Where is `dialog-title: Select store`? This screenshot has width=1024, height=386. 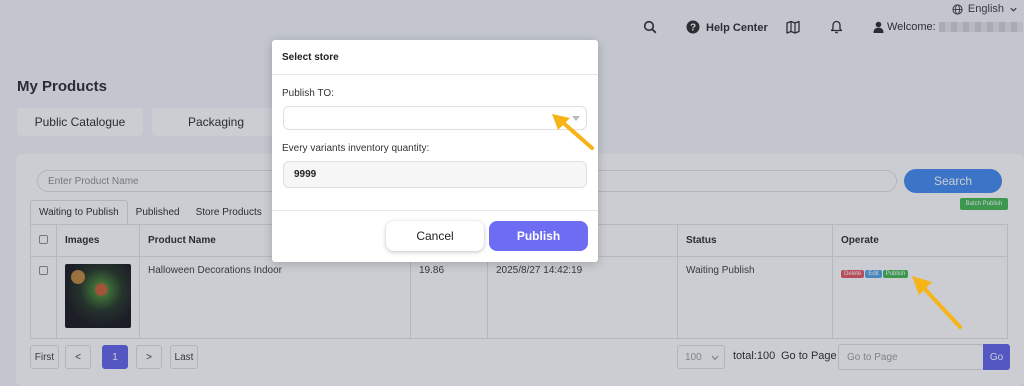
dialog-title: Select store is located at coordinates (310, 57).